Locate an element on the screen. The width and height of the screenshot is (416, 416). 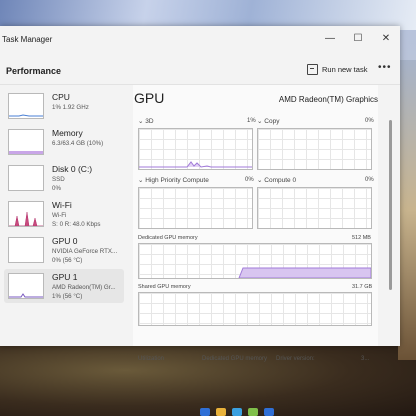
engine-copy-graph is located at coordinates (314, 149).